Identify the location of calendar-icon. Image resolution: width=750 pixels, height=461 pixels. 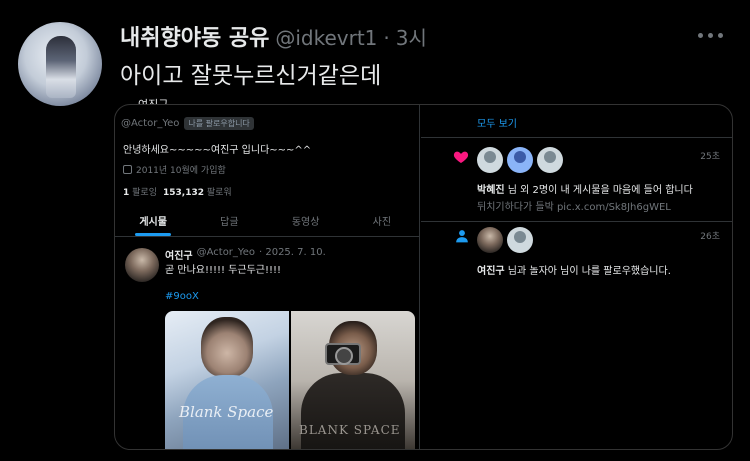
(127, 169).